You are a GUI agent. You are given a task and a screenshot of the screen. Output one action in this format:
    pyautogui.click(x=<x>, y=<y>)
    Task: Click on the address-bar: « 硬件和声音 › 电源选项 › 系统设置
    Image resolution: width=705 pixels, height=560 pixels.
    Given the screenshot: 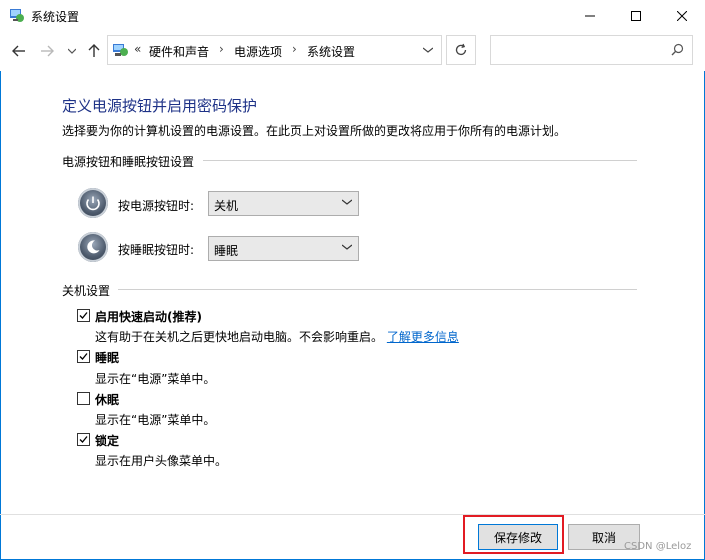 What is the action you would take?
    pyautogui.click(x=274, y=50)
    